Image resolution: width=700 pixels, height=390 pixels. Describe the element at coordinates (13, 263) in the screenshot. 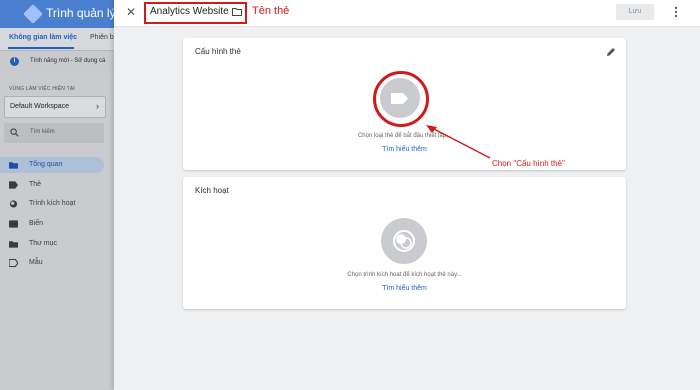

I see `template-icon` at that location.